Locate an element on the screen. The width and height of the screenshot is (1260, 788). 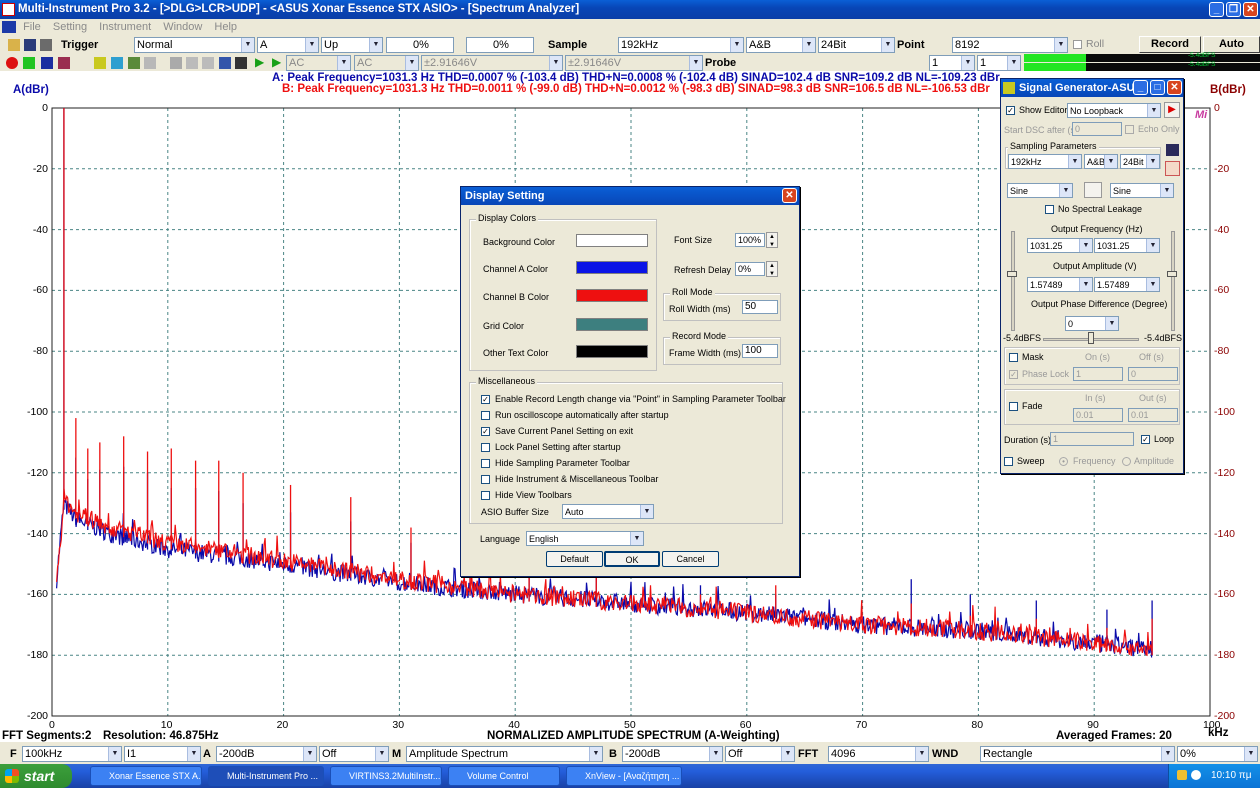
checkbox-hide-sampling-toolbar is located at coordinates (485, 463).